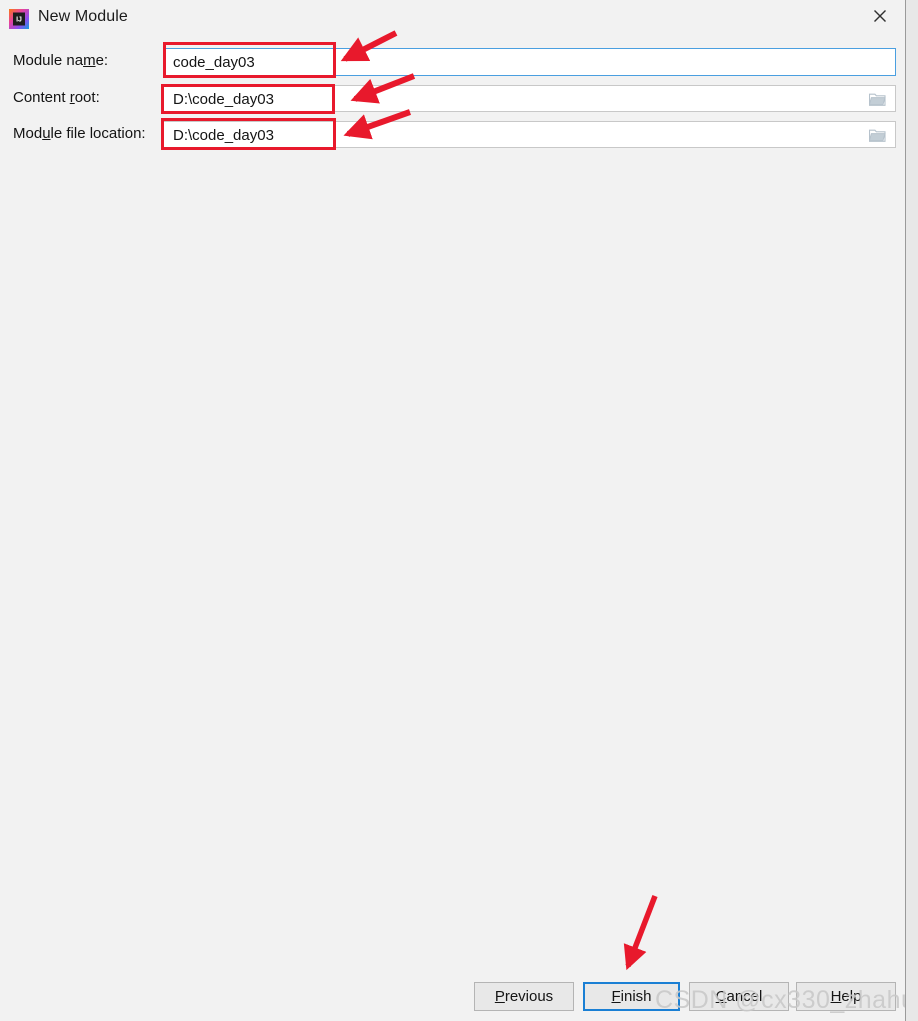  What do you see at coordinates (56, 97) in the screenshot?
I see `content-root-label: Content root:` at bounding box center [56, 97].